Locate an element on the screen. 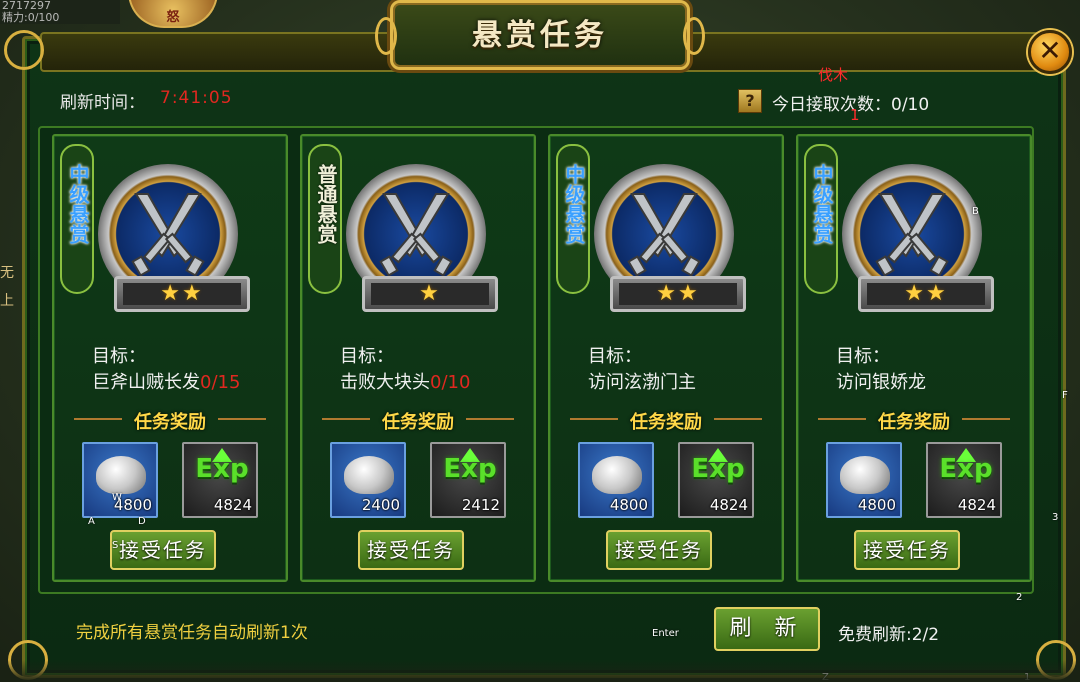  silver-reward: 2400 is located at coordinates (368, 480).